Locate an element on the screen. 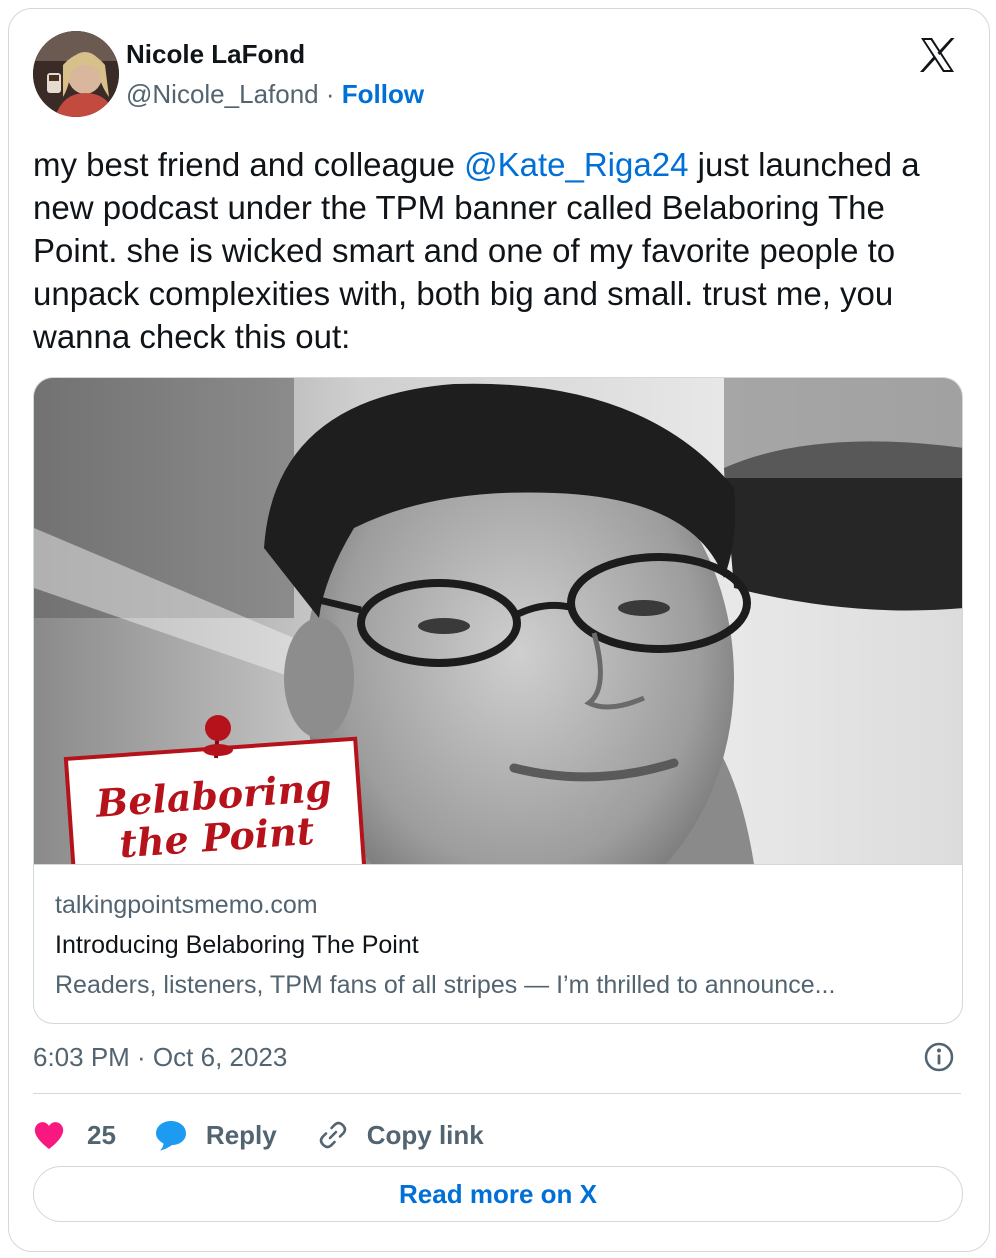  speech-bubble-icon is located at coordinates (170, 1136).